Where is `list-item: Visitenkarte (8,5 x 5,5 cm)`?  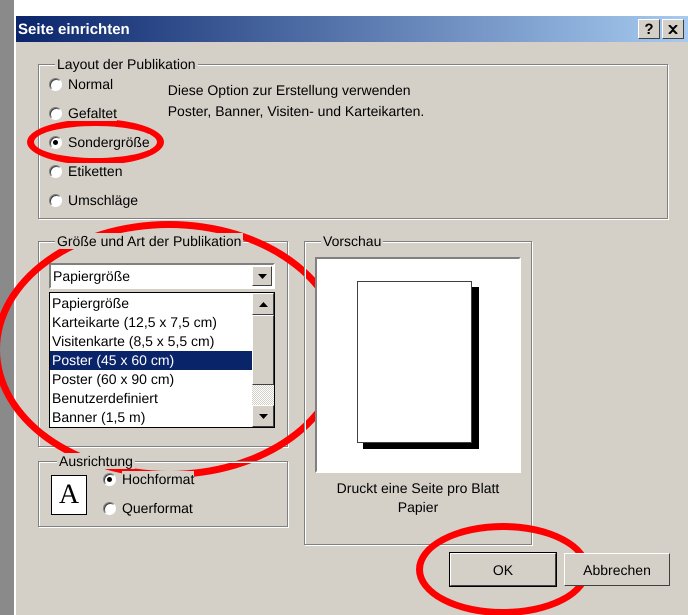 list-item: Visitenkarte (8,5 x 5,5 cm) is located at coordinates (151, 341).